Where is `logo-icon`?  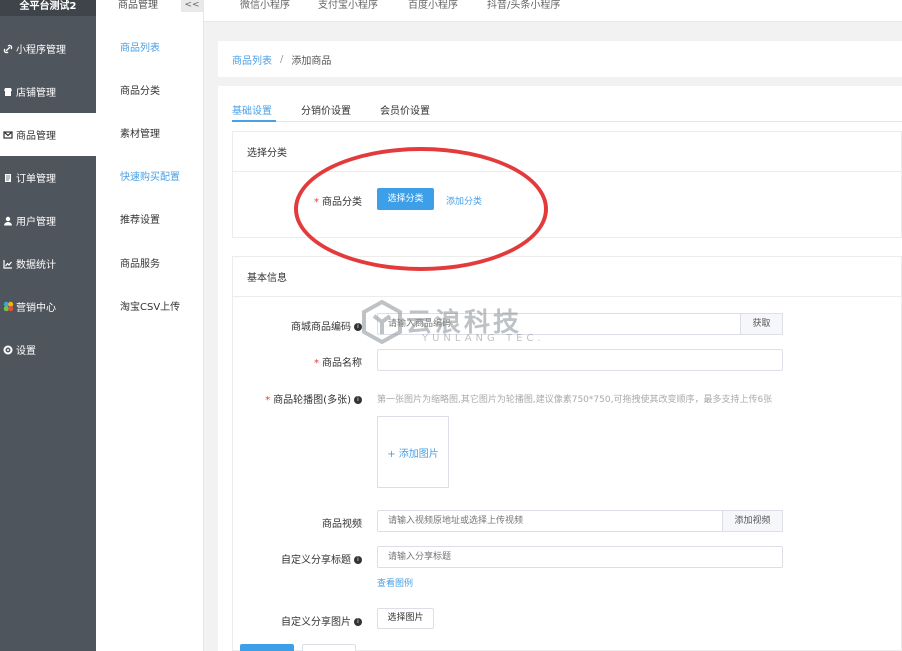 logo-icon is located at coordinates (382, 322).